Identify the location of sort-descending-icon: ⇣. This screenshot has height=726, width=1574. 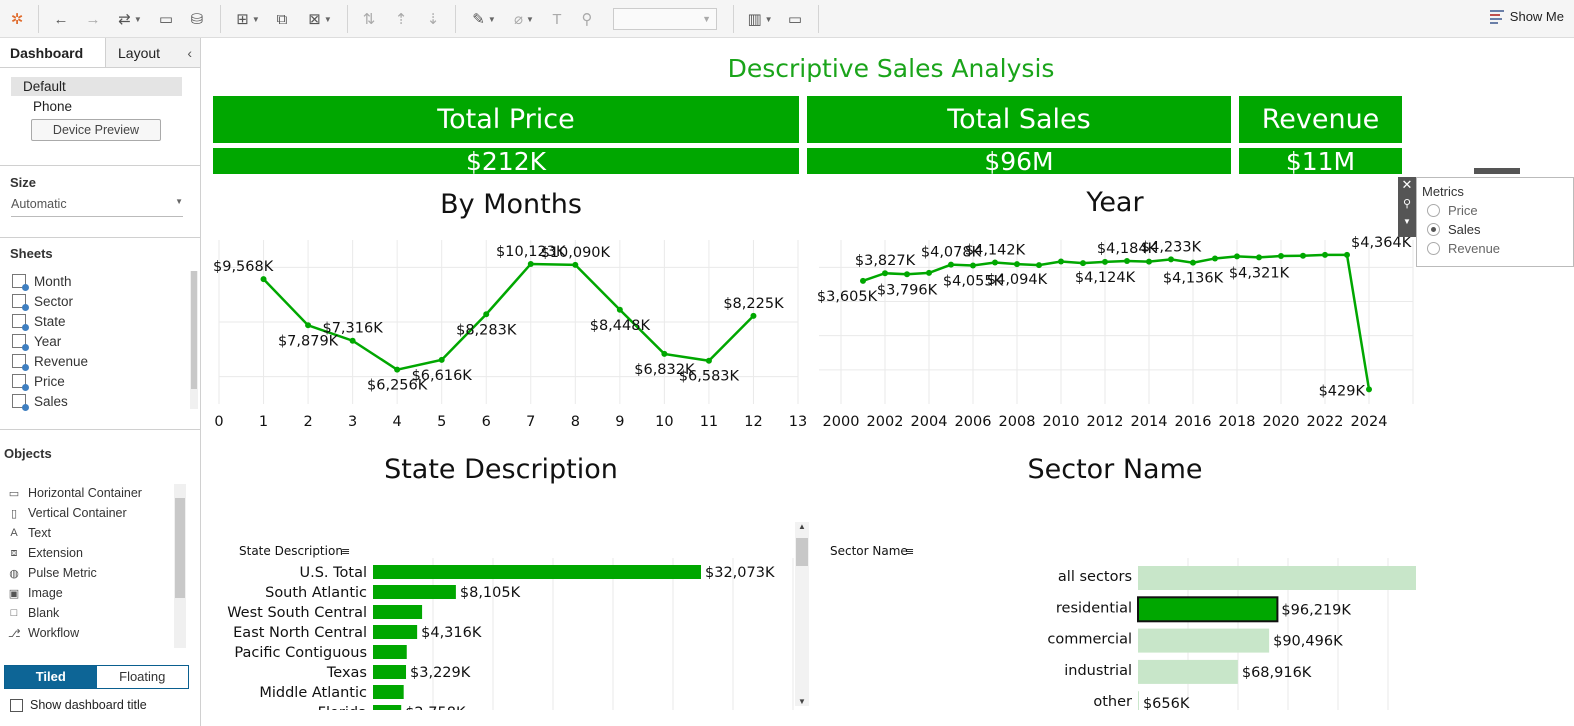
(433, 19).